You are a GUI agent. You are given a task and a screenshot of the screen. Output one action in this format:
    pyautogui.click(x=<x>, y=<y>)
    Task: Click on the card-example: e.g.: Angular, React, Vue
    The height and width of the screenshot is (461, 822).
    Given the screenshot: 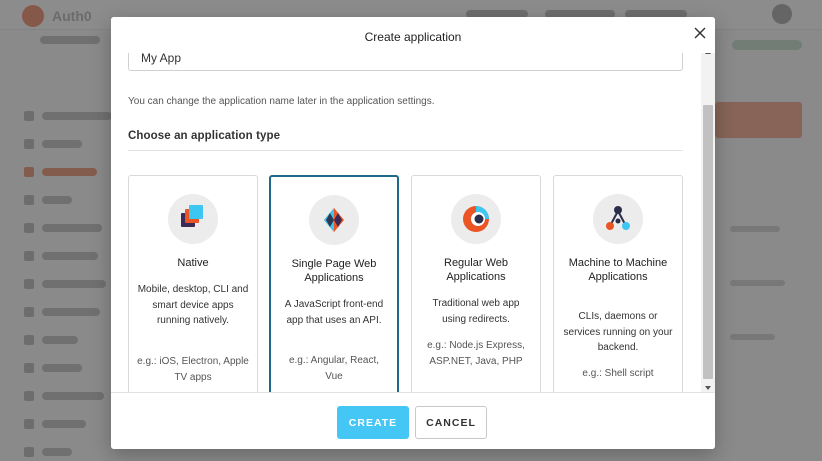 What is the action you would take?
    pyautogui.click(x=334, y=368)
    